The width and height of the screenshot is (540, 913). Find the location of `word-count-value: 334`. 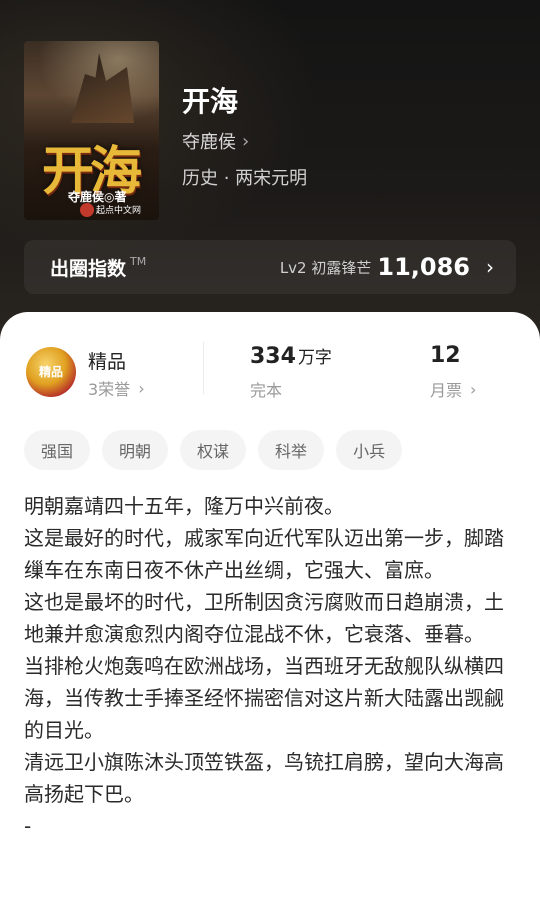

word-count-value: 334 is located at coordinates (273, 356).